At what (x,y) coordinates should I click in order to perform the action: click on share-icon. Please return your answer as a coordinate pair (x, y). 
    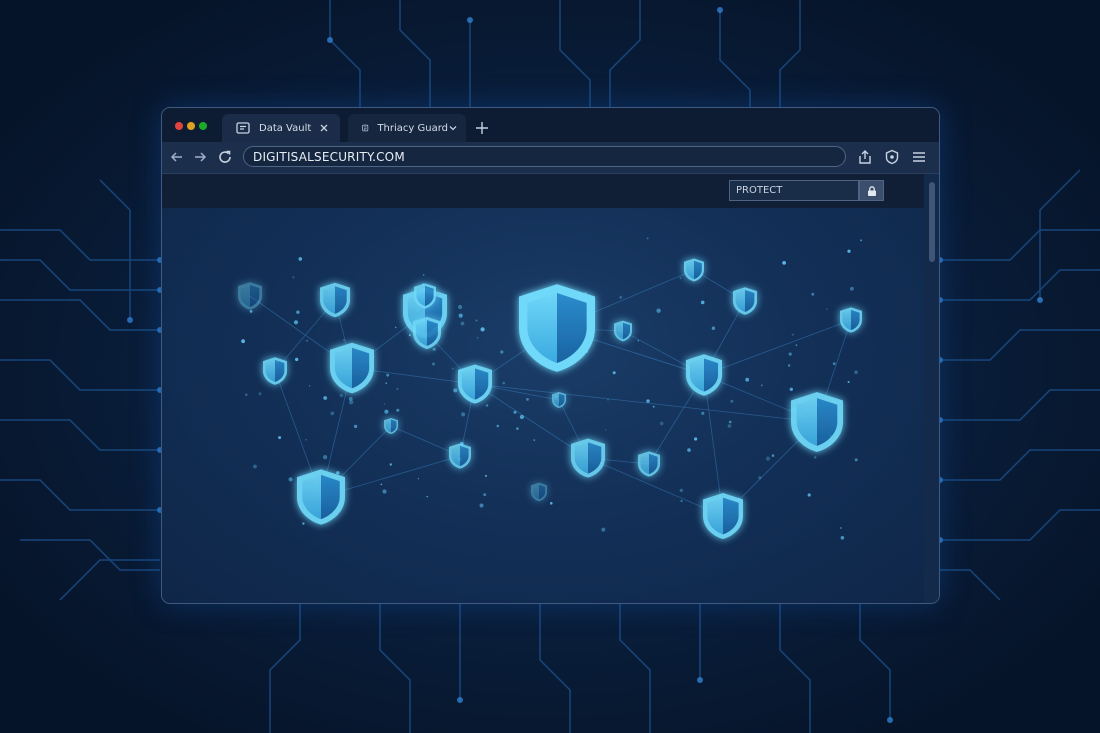
    Looking at the image, I should click on (865, 157).